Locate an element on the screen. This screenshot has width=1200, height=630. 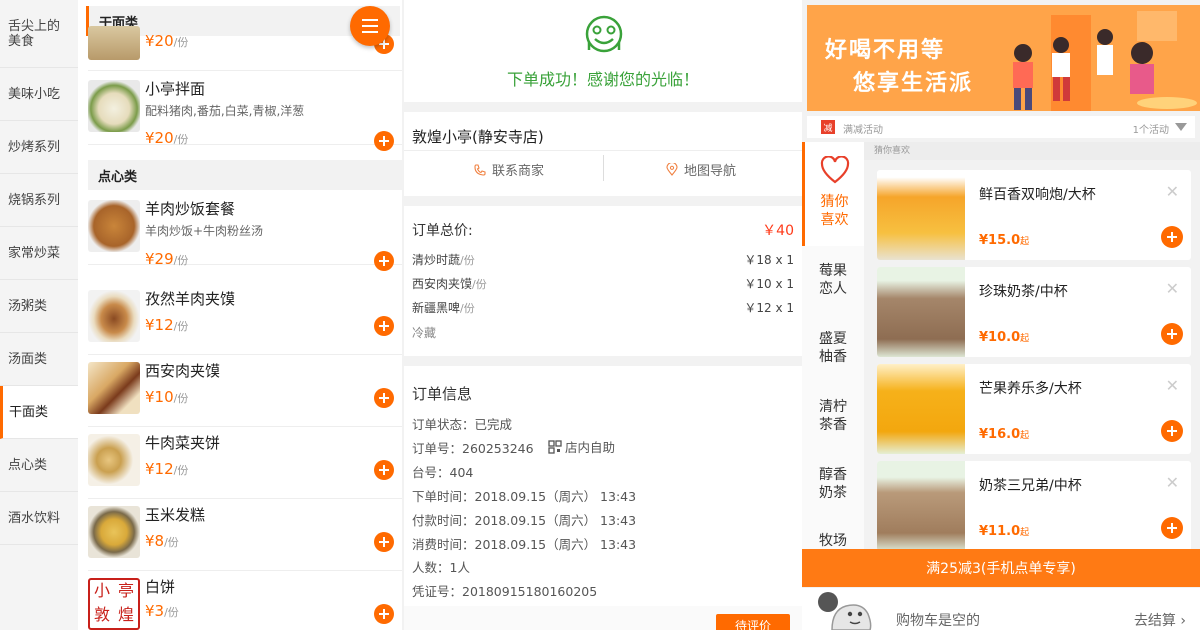
location-pin-icon is located at coordinates (672, 169).